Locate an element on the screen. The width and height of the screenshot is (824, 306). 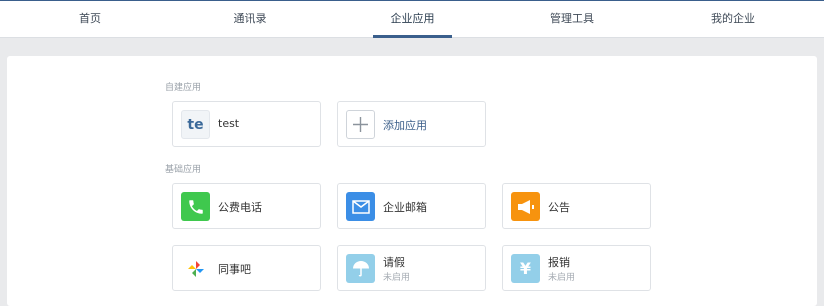
app-name: 企业邮箱 is located at coordinates (405, 207).